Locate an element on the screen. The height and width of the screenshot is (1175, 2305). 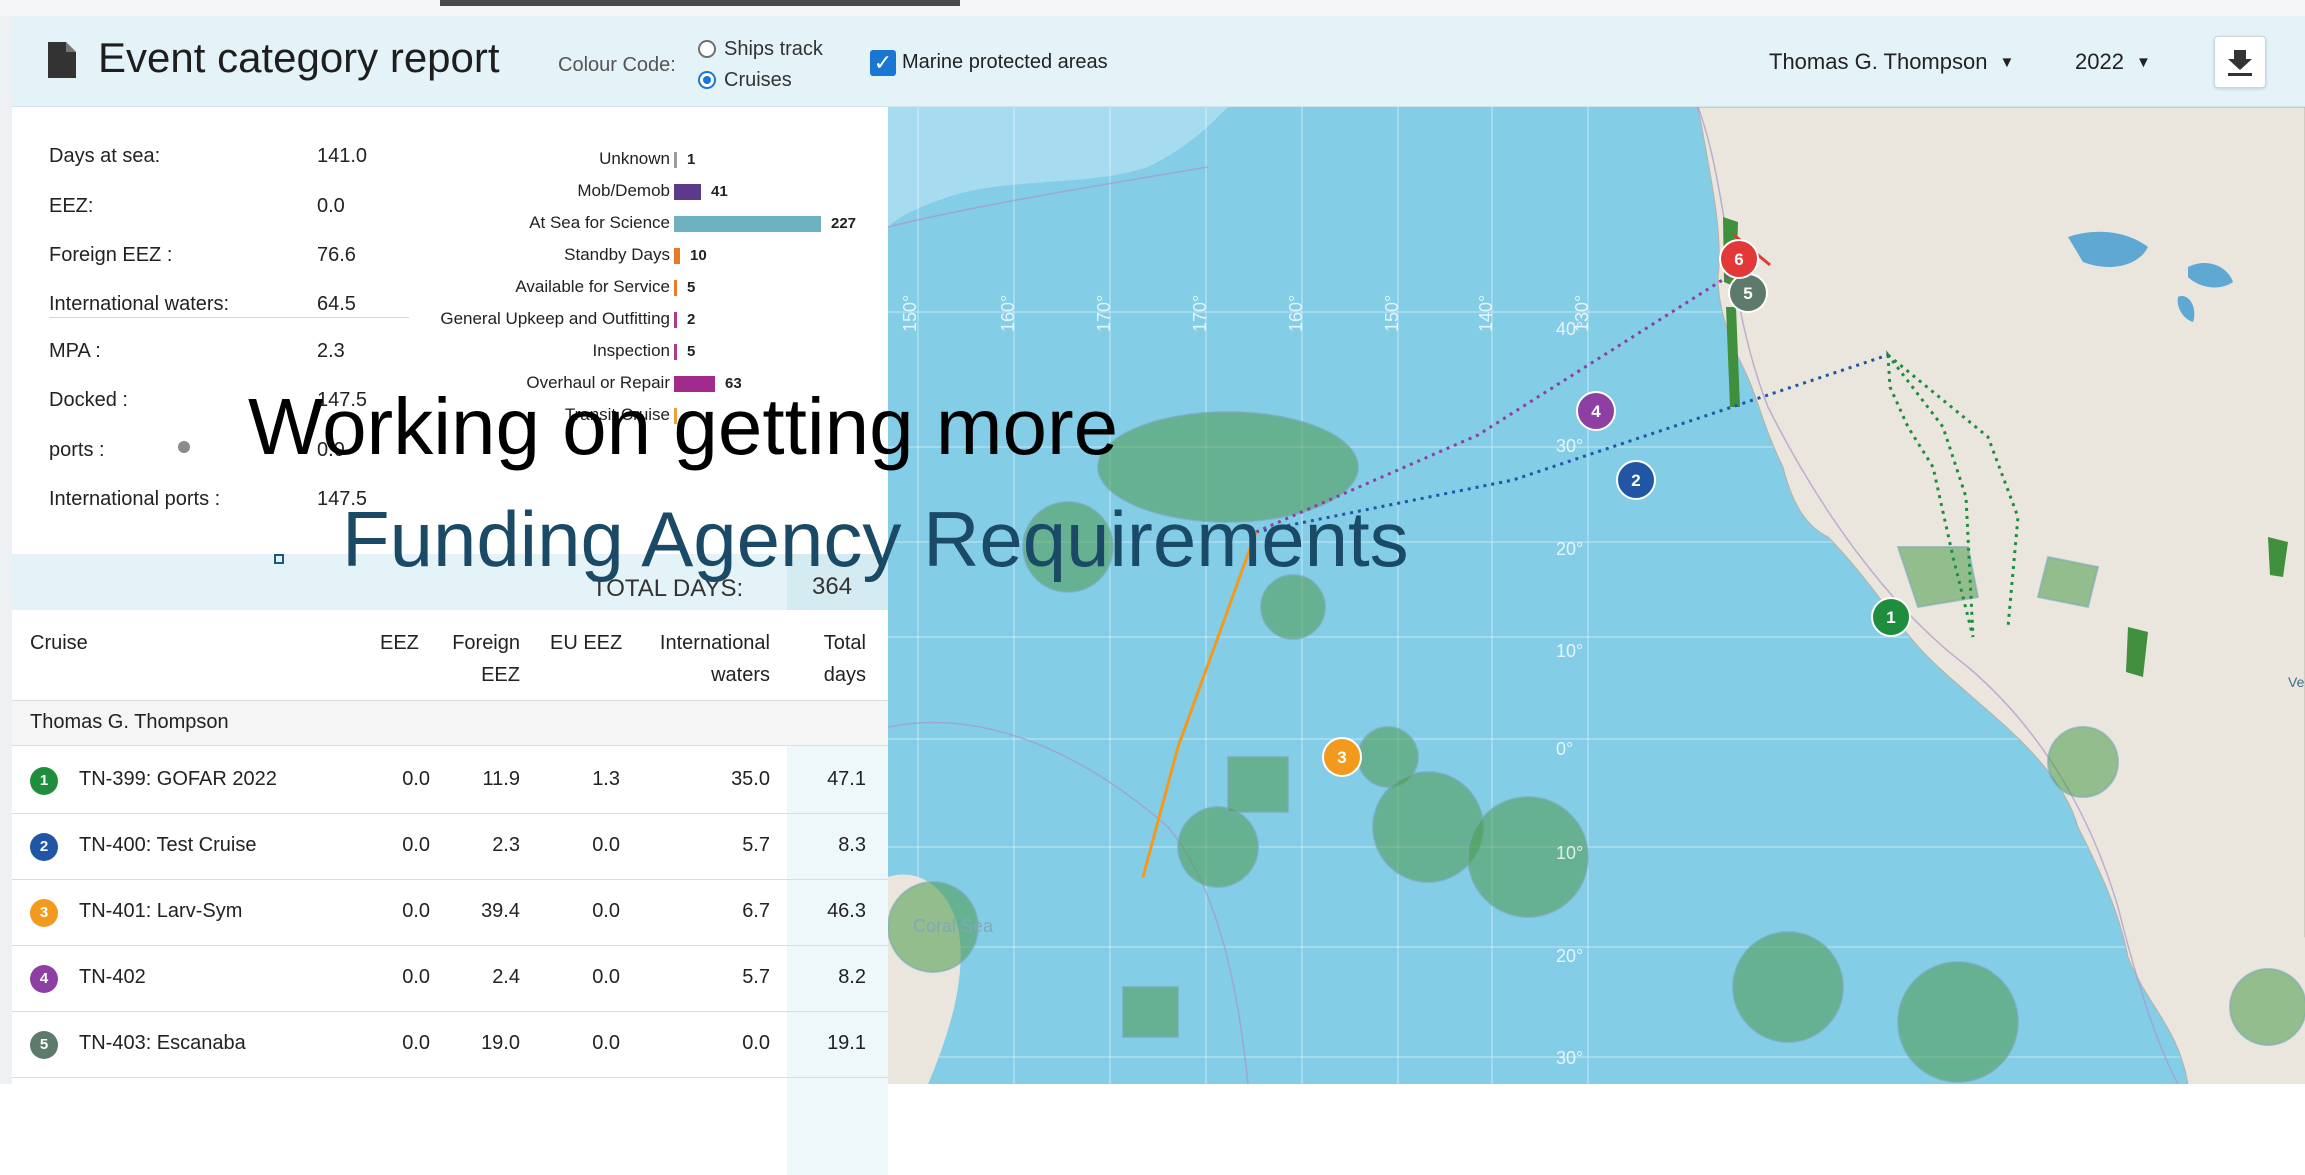
stat-label: International waters: is located at coordinates (139, 304).